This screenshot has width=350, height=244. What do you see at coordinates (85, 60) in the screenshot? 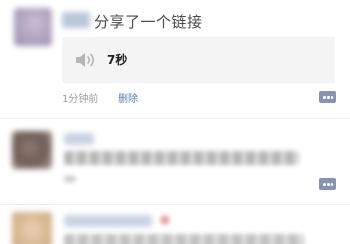
I see `speaker-icon` at bounding box center [85, 60].